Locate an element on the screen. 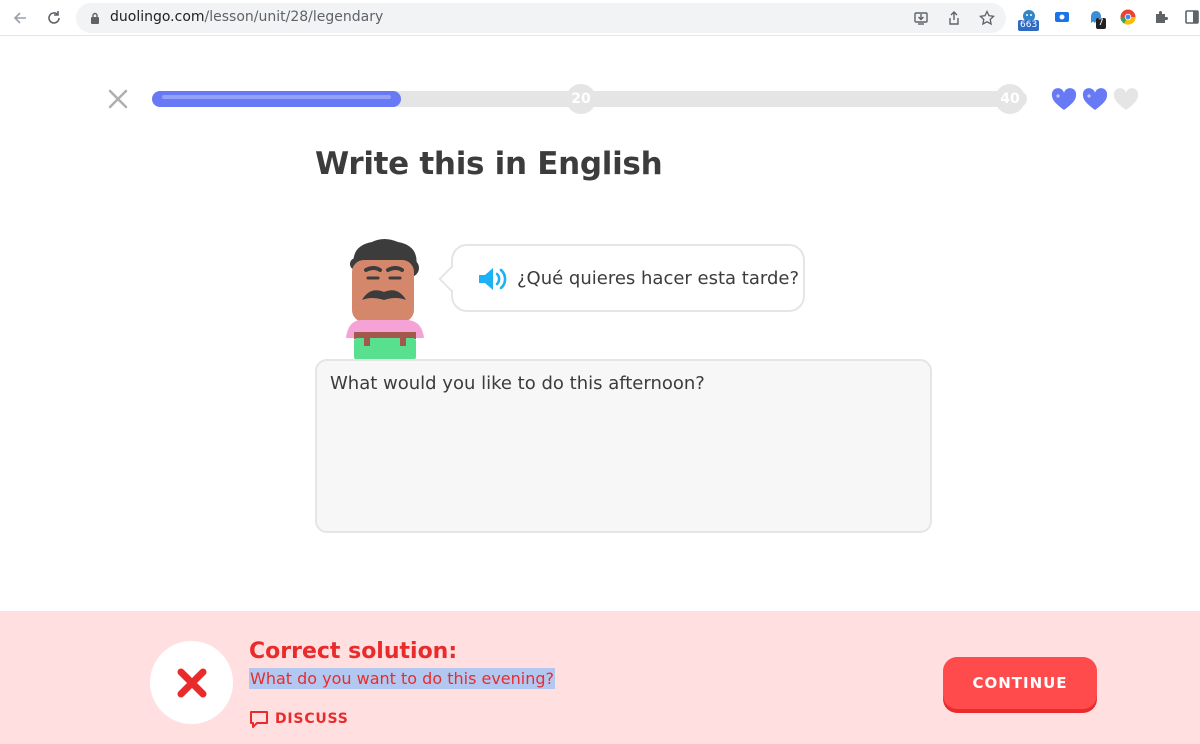  prompt-sentence: ¿Qué quieres hacer esta tarde? is located at coordinates (658, 278).